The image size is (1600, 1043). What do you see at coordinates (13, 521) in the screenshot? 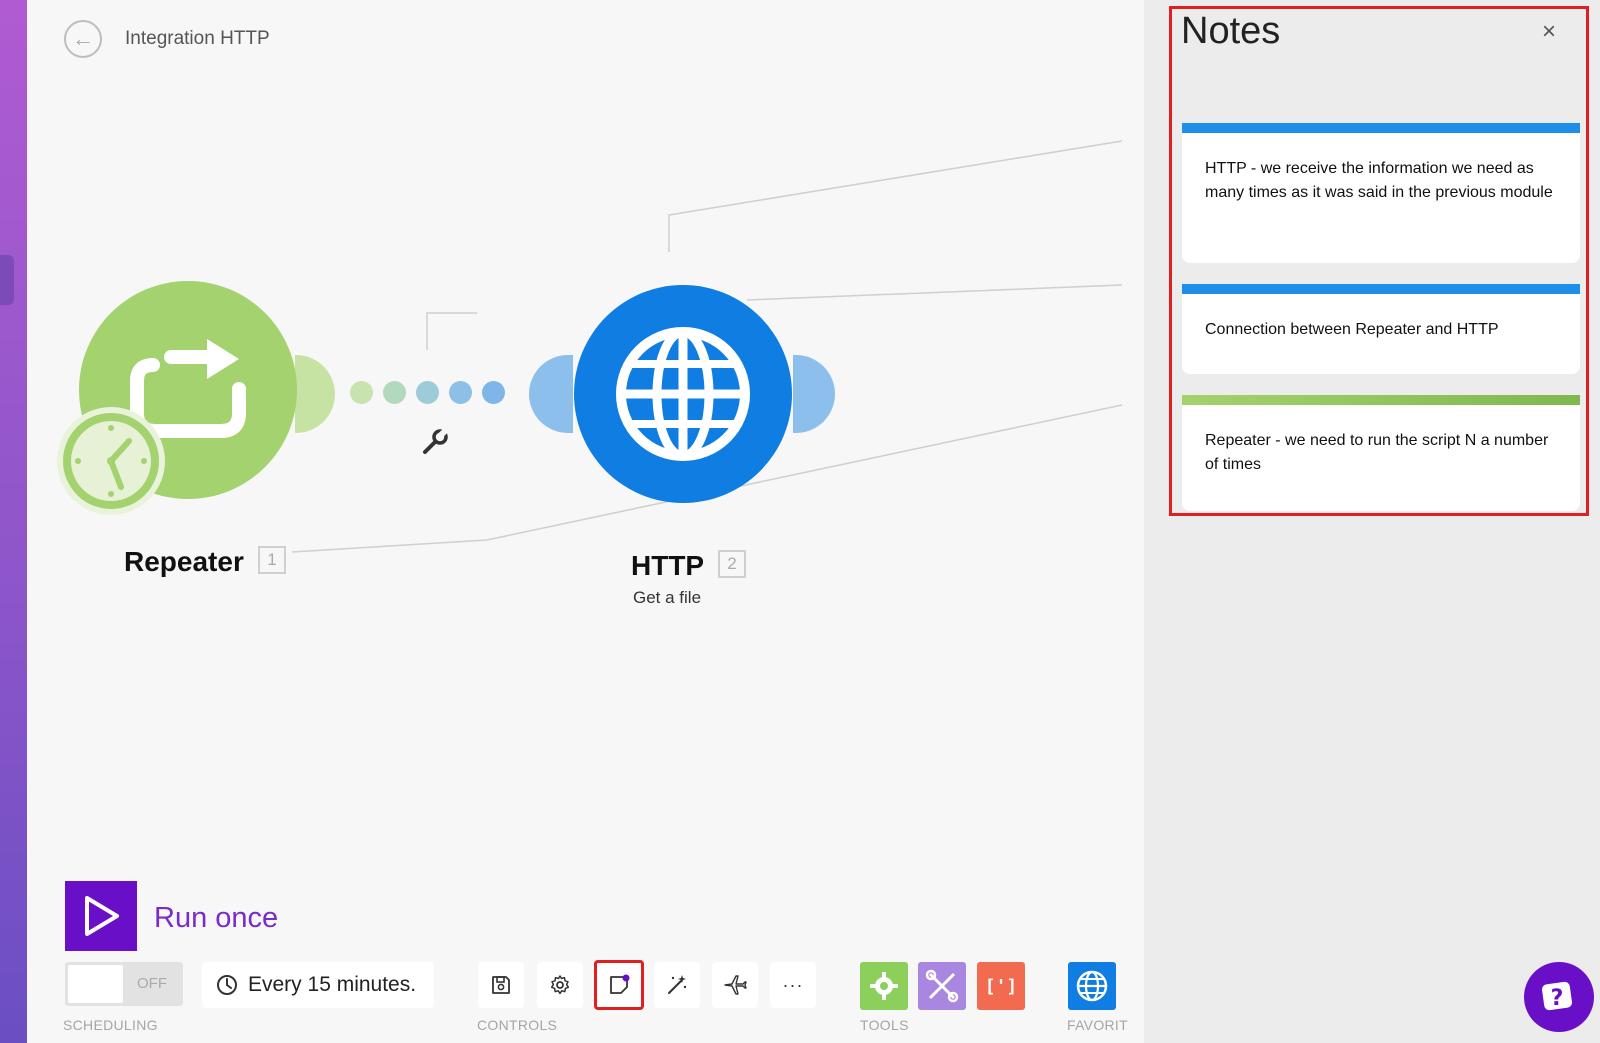
I see `left-sidebar-rail` at bounding box center [13, 521].